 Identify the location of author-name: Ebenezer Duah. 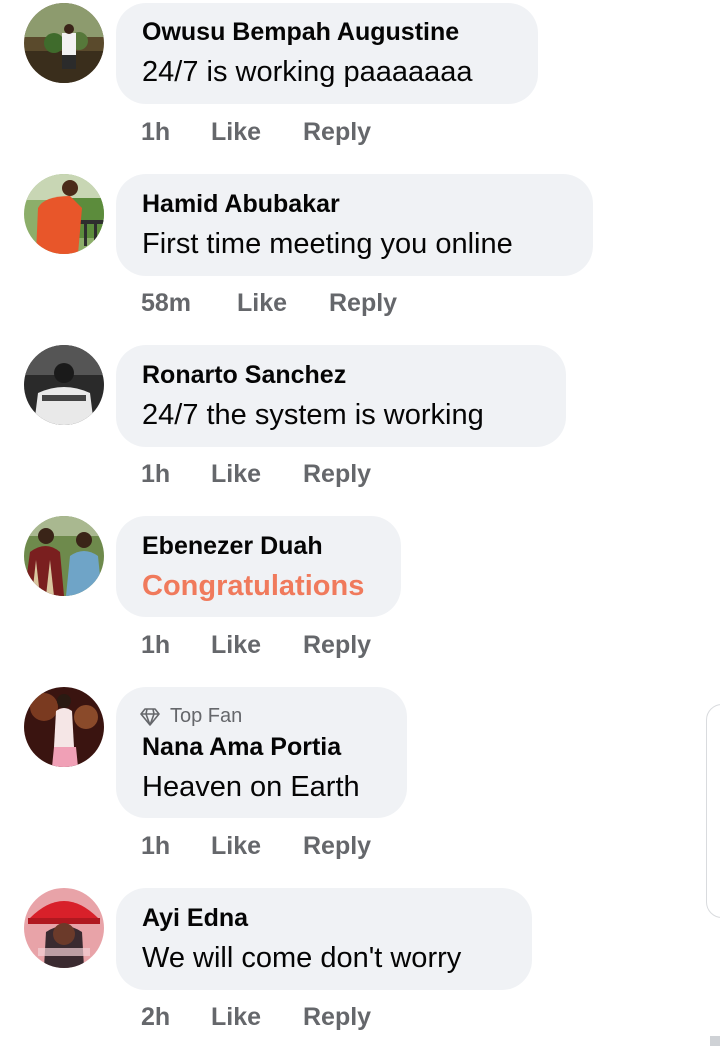
(232, 546).